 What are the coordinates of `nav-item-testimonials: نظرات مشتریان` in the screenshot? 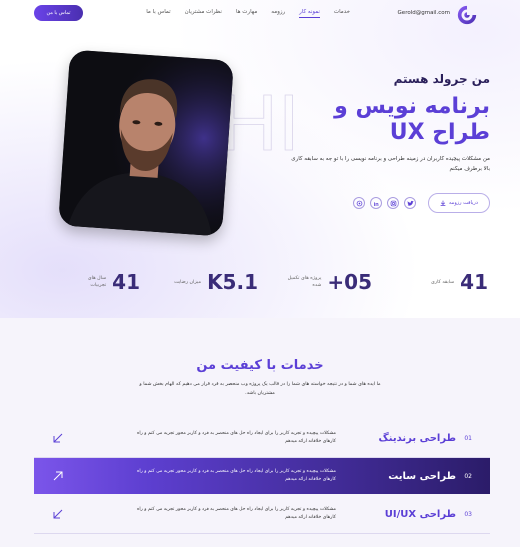 It's located at (203, 13).